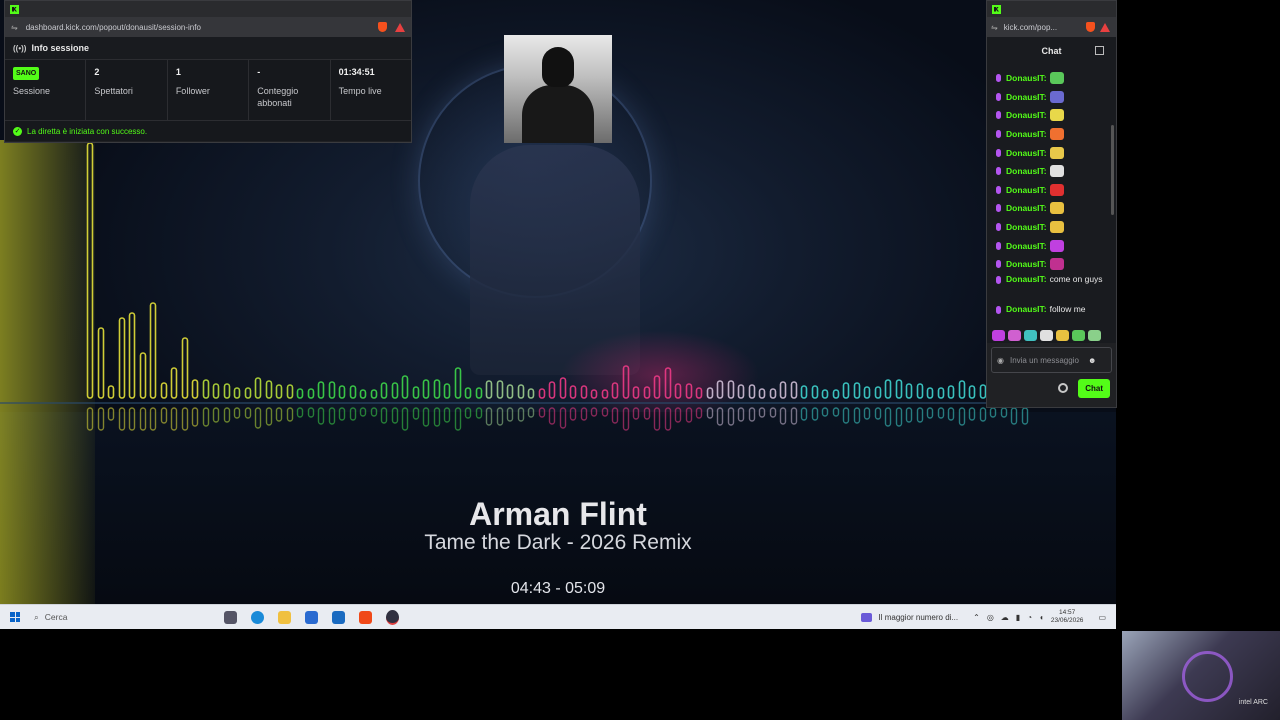  I want to click on file-explorer-icon, so click(284, 617).